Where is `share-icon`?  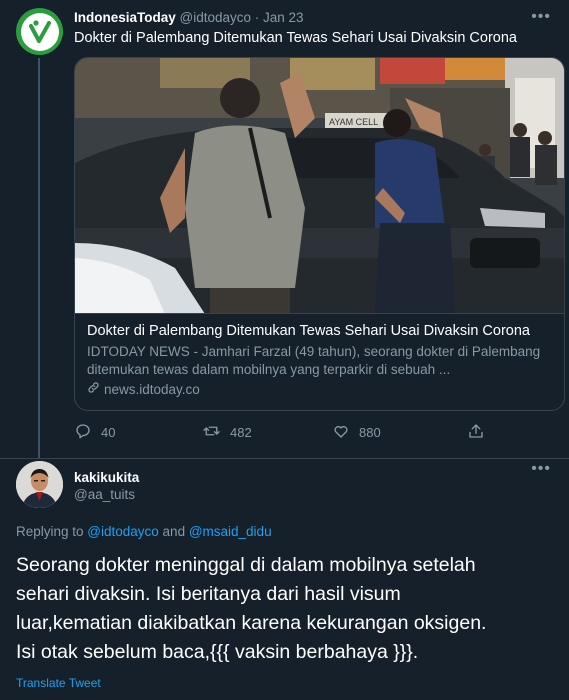 share-icon is located at coordinates (476, 432).